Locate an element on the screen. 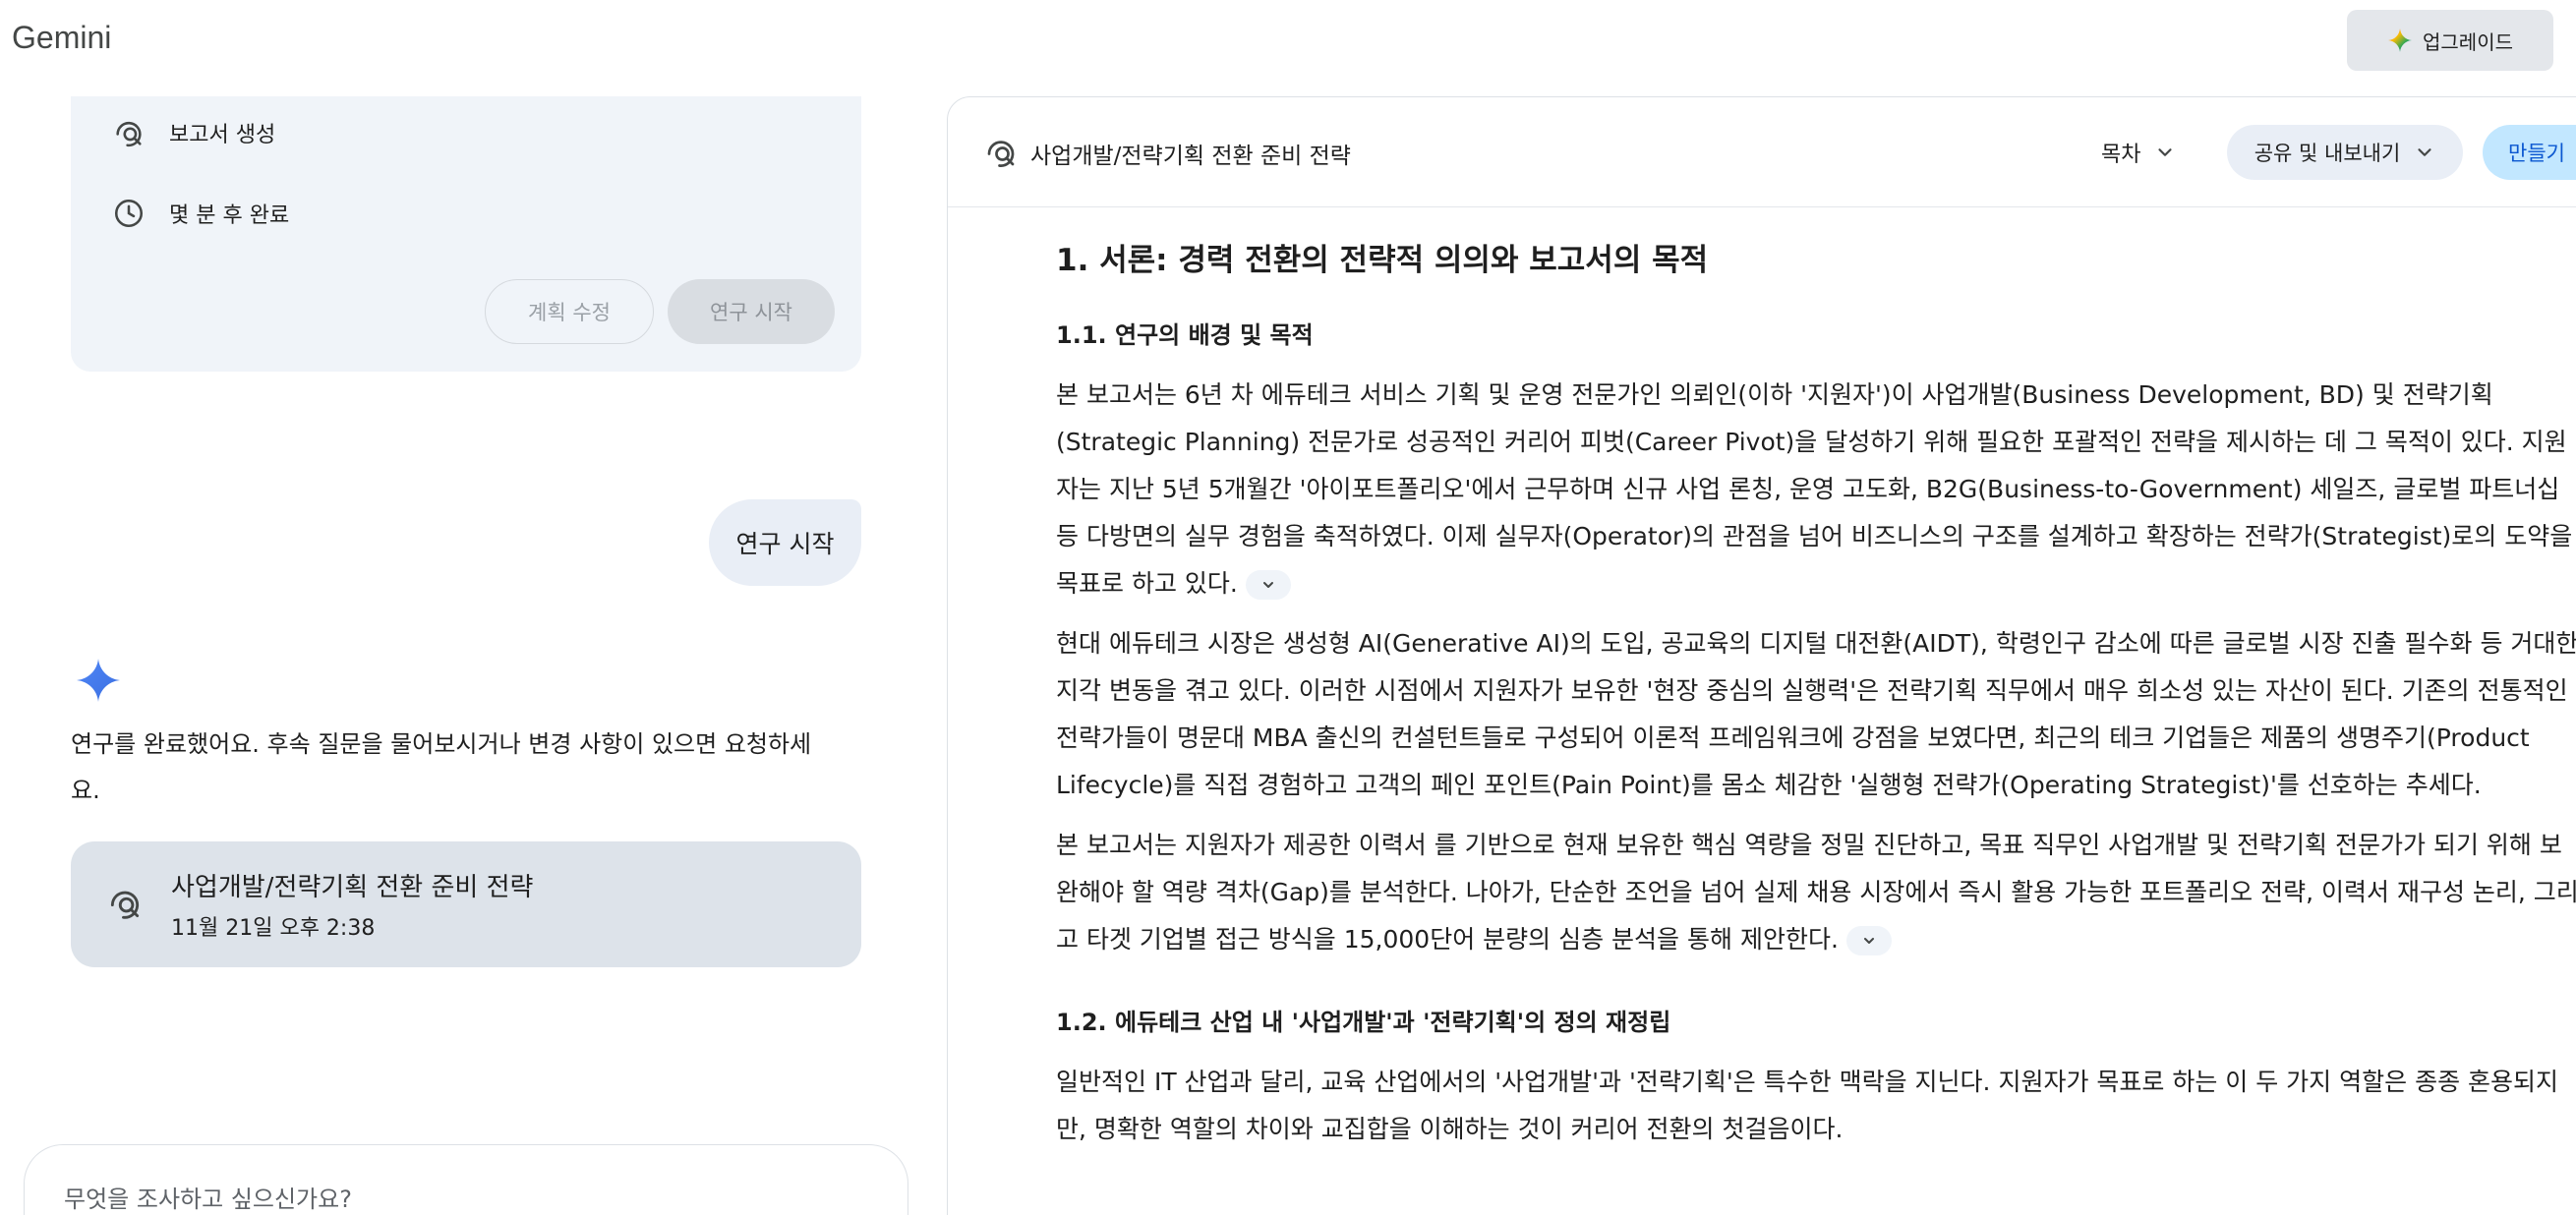 The height and width of the screenshot is (1215, 2576). toc-dropdown: 목차 is located at coordinates (2138, 152).